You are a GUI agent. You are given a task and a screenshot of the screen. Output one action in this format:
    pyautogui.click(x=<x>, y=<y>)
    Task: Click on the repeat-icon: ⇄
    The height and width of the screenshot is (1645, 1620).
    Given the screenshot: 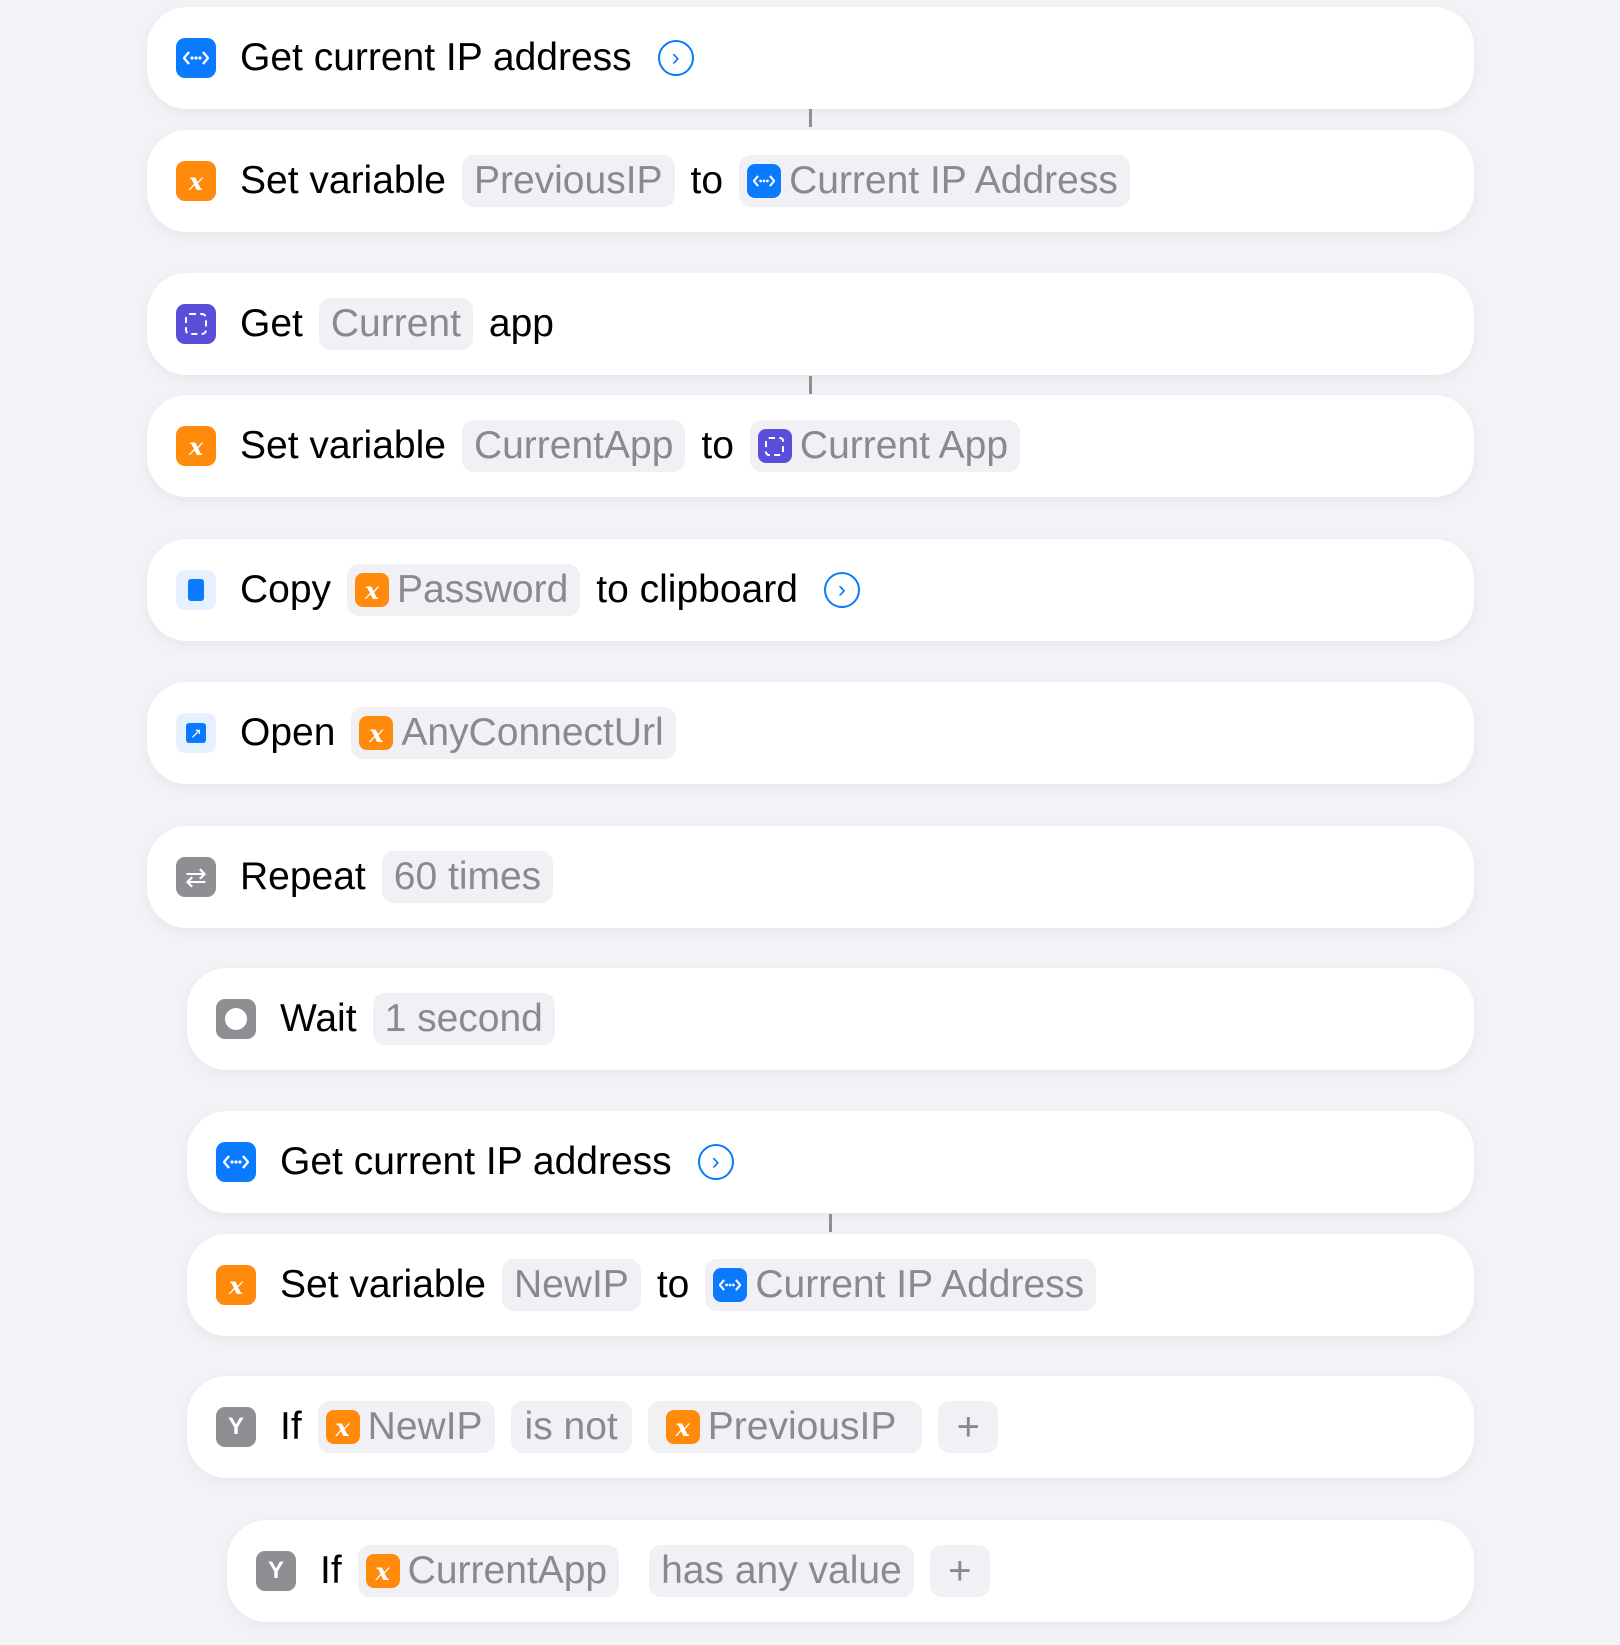 What is the action you would take?
    pyautogui.click(x=196, y=877)
    